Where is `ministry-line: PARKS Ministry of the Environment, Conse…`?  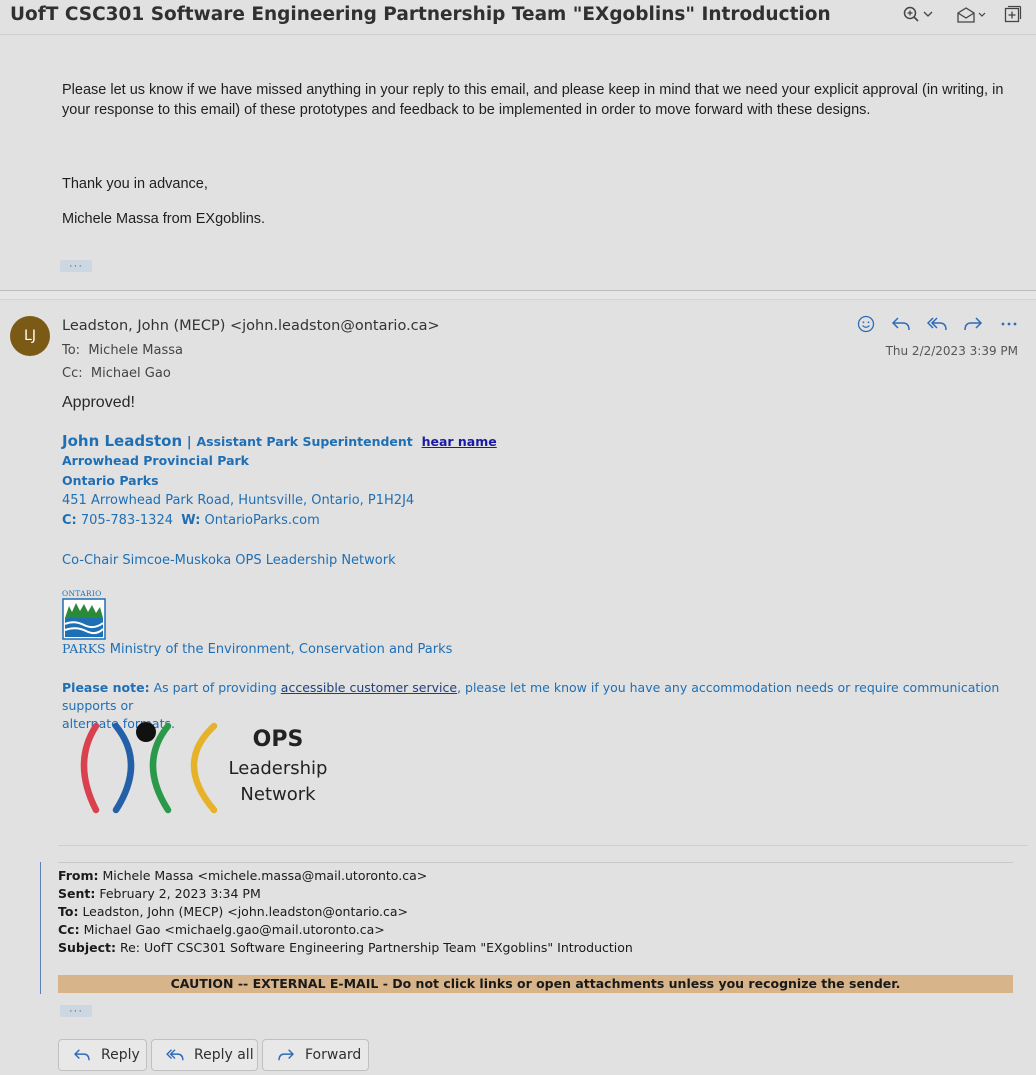
ministry-line: PARKS Ministry of the Environment, Conse… is located at coordinates (257, 649).